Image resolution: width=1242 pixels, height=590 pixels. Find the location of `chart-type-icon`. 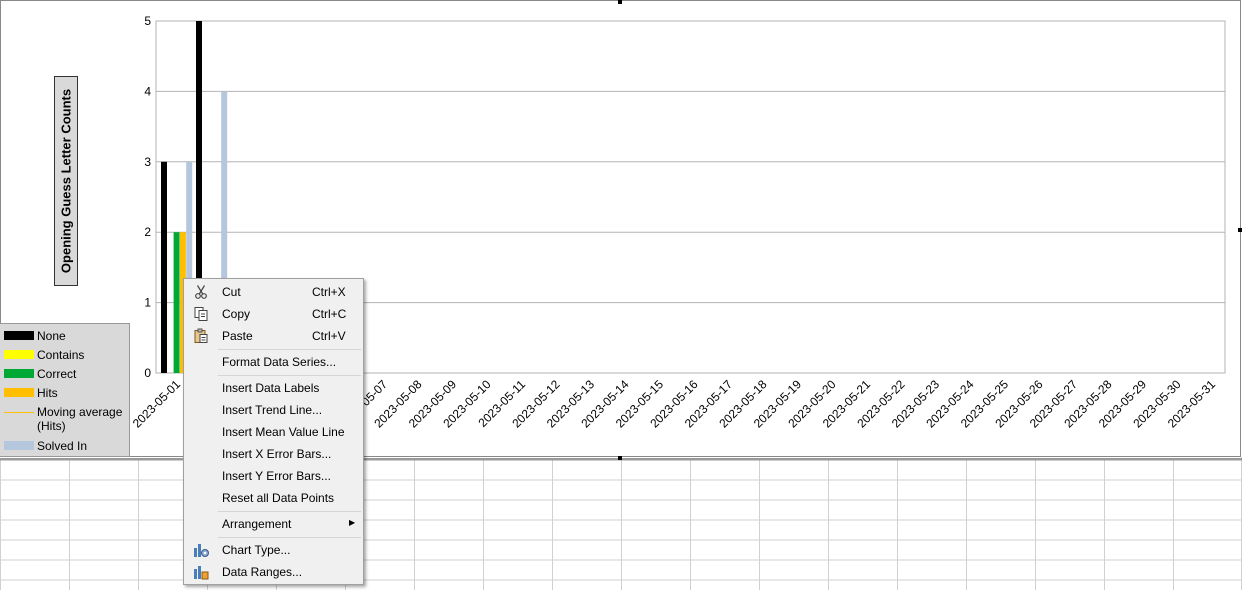

chart-type-icon is located at coordinates (201, 550).